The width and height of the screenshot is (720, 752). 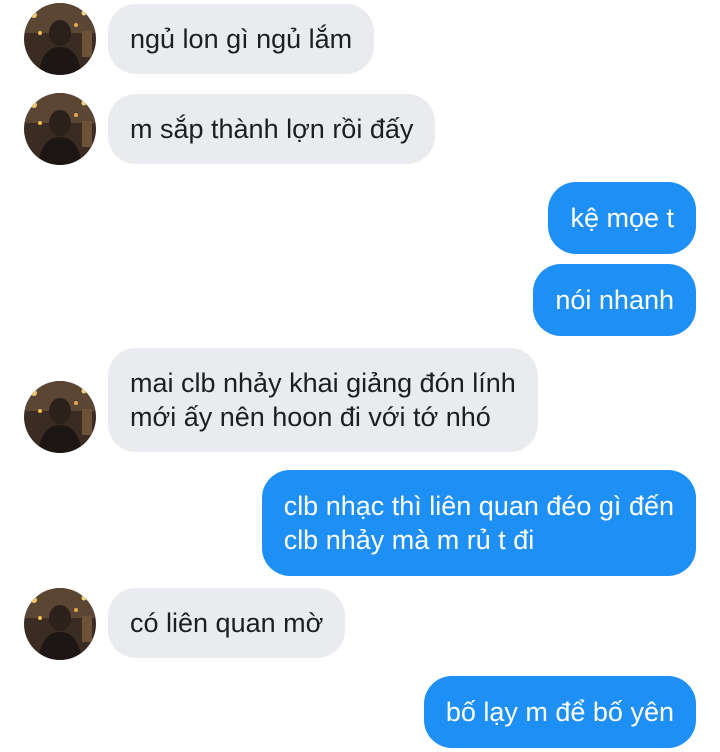 I want to click on outgoing-message-bubble: bố lạy m để bố yên, so click(x=559, y=712).